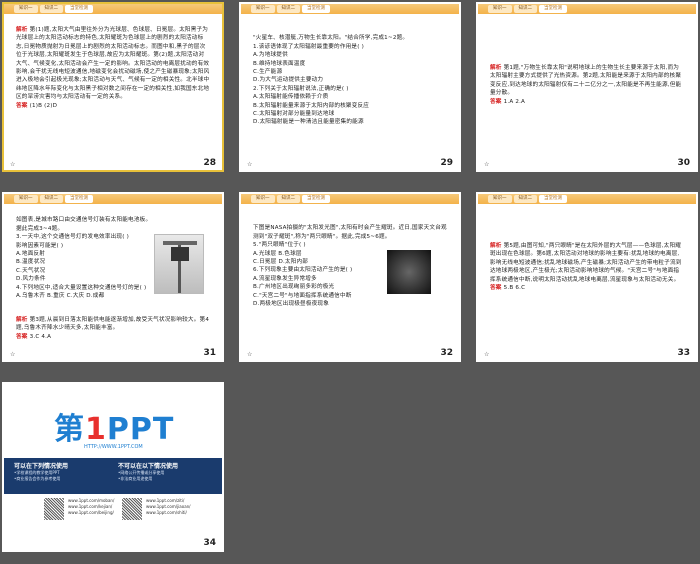 The width and height of the screenshot is (700, 564). What do you see at coordinates (37, 478) in the screenshot?
I see `can-use-line: •商业报告会作为参考使用` at bounding box center [37, 478].